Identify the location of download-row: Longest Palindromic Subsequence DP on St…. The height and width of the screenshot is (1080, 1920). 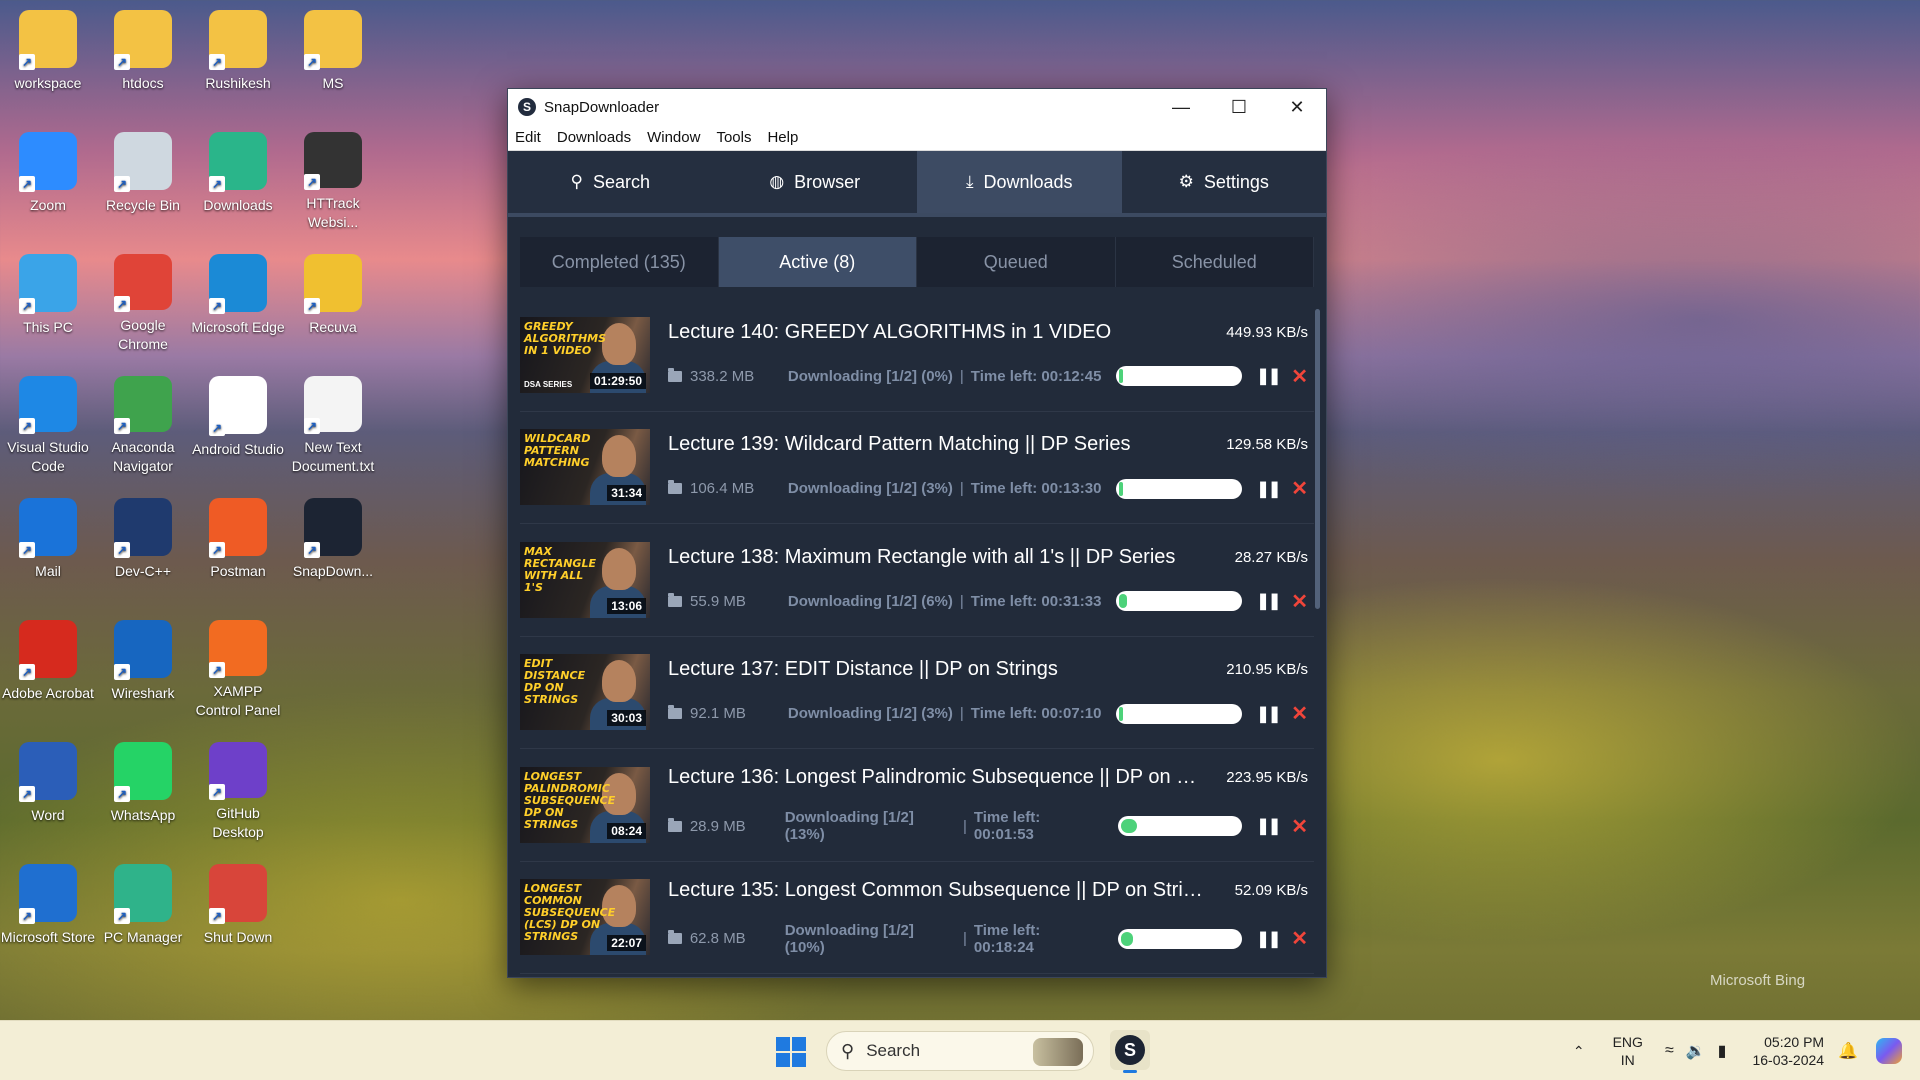
(917, 805).